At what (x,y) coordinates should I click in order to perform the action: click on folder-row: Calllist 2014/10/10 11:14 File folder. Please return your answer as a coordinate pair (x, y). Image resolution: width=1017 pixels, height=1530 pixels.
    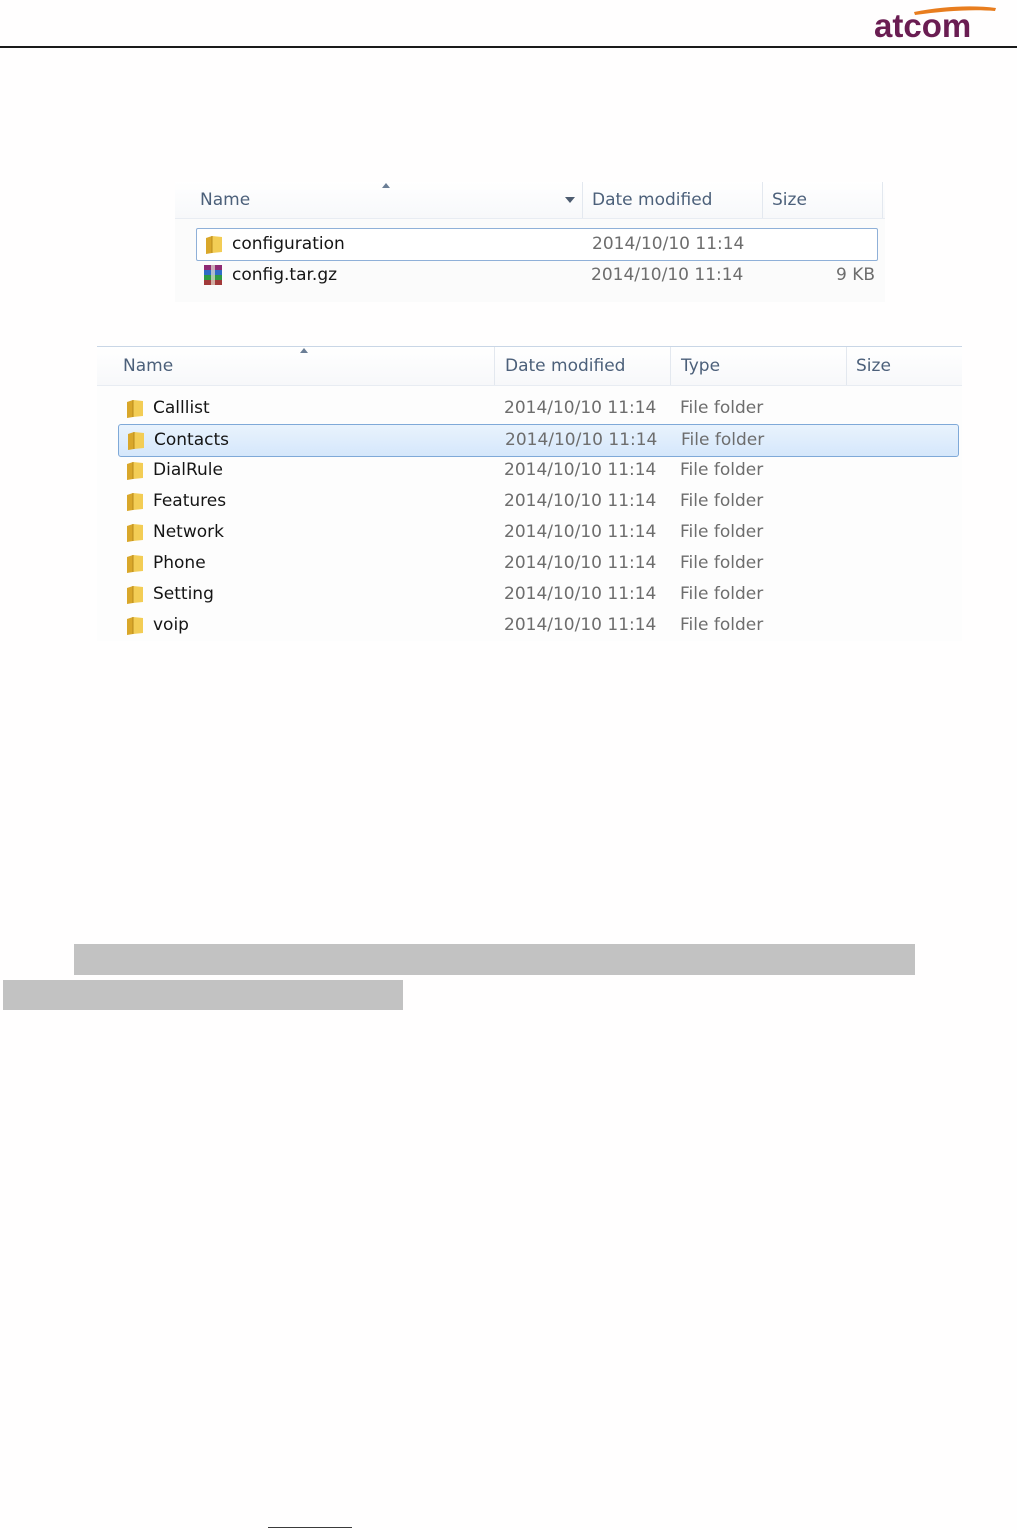
    Looking at the image, I should click on (538, 408).